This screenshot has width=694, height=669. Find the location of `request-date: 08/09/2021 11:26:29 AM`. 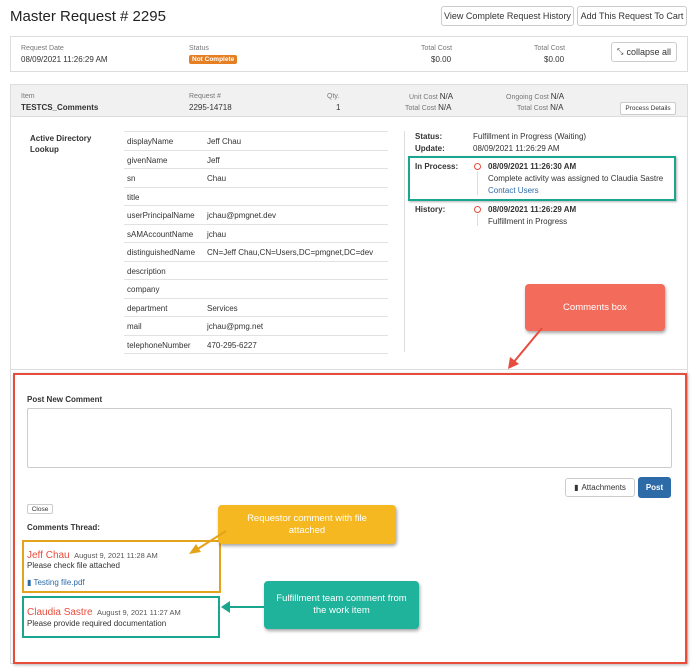

request-date: 08/09/2021 11:26:29 AM is located at coordinates (64, 59).